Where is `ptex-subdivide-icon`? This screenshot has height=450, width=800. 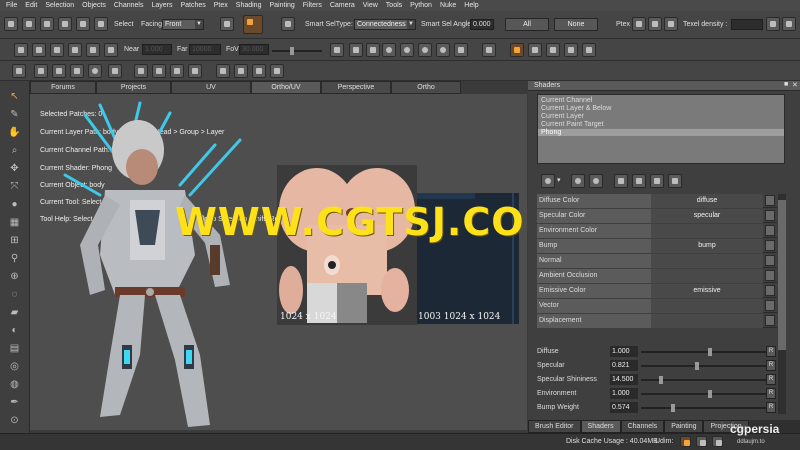
ptex-subdivide-icon is located at coordinates (655, 24).